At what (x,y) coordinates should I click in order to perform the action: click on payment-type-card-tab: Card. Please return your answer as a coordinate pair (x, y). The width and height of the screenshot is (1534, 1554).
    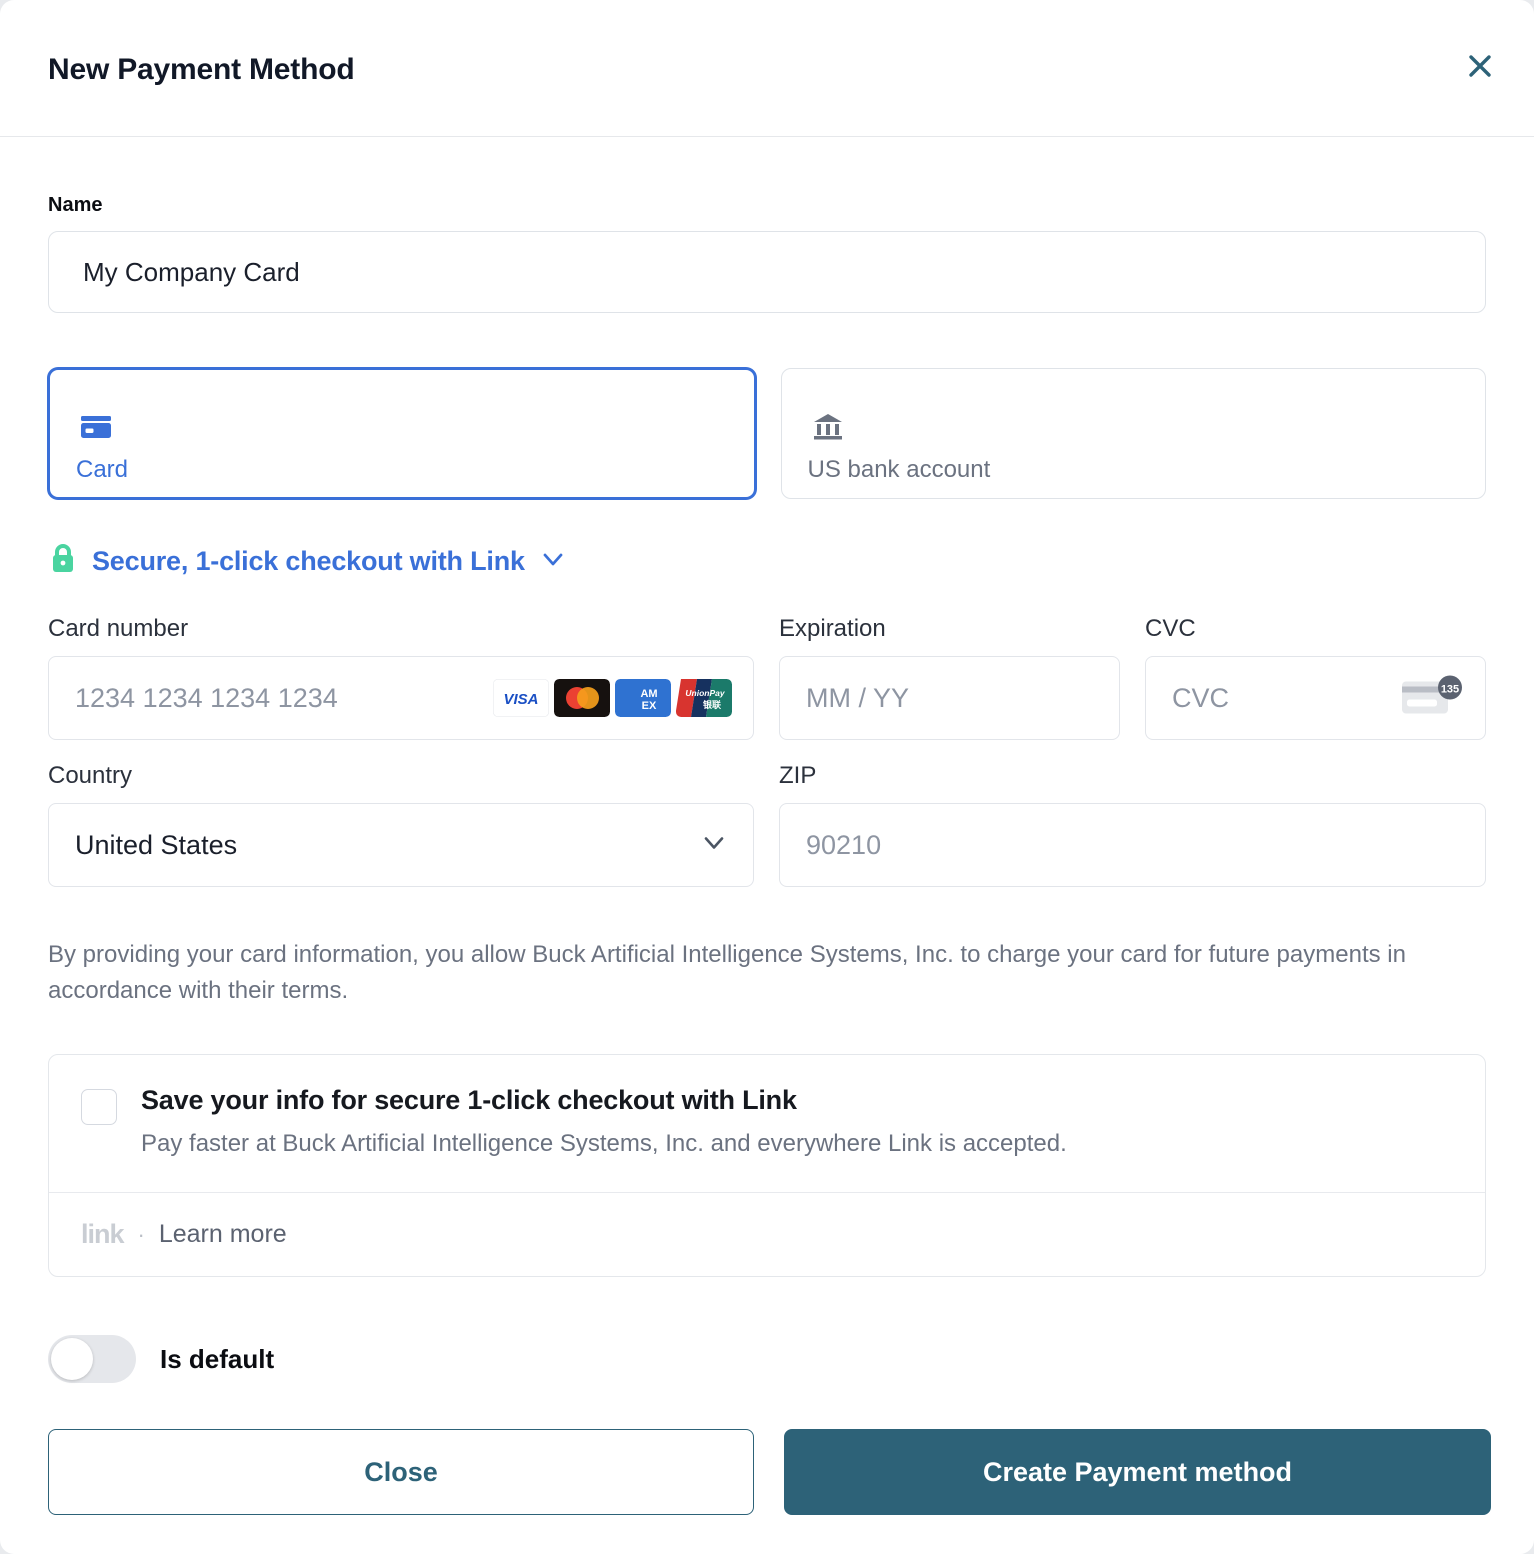
    Looking at the image, I should click on (402, 433).